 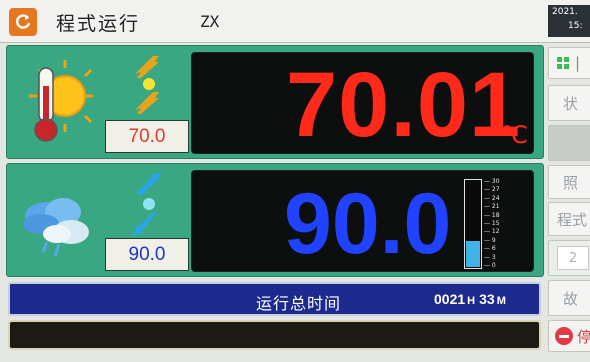 I want to click on sidebar-light-button: 照, so click(x=569, y=182).